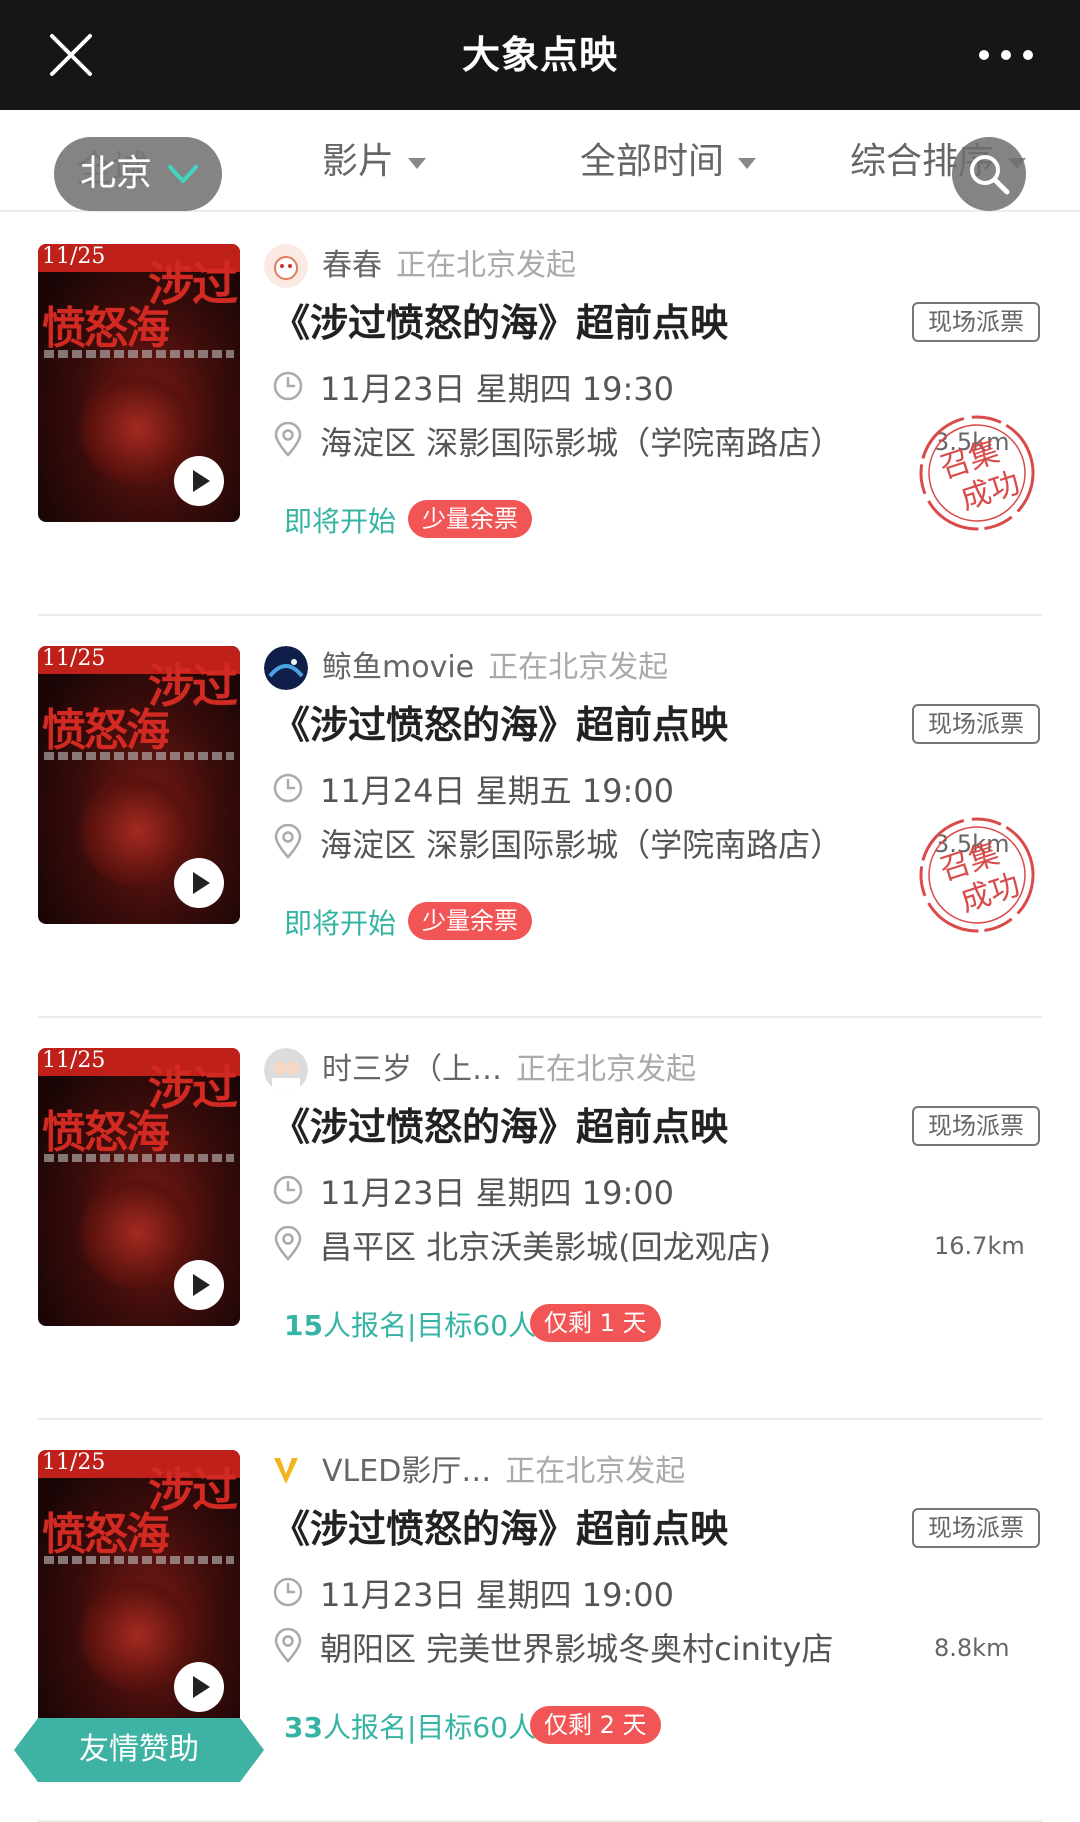 The image size is (1080, 1822). I want to click on venue-distance: 8.8km, so click(972, 1648).